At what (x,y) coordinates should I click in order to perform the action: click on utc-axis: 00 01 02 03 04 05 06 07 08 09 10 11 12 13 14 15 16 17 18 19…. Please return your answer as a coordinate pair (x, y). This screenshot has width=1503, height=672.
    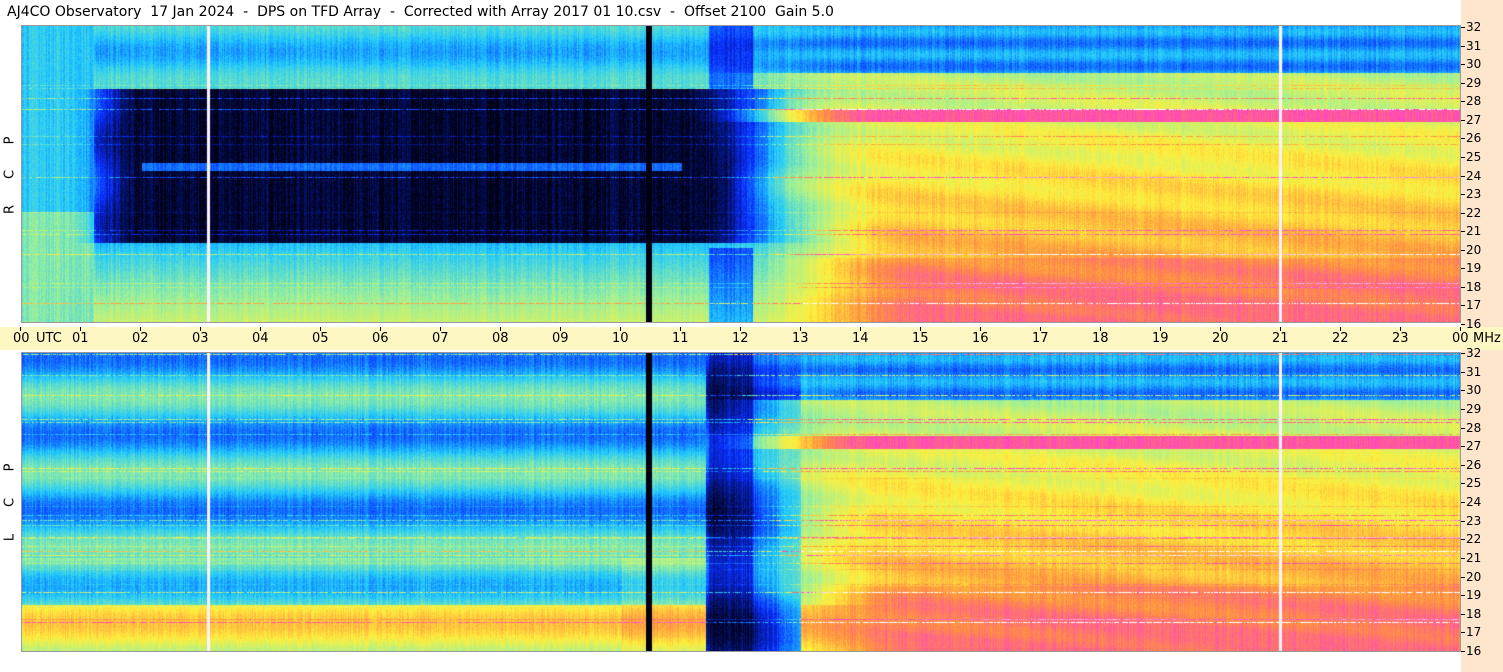
    Looking at the image, I should click on (751, 338).